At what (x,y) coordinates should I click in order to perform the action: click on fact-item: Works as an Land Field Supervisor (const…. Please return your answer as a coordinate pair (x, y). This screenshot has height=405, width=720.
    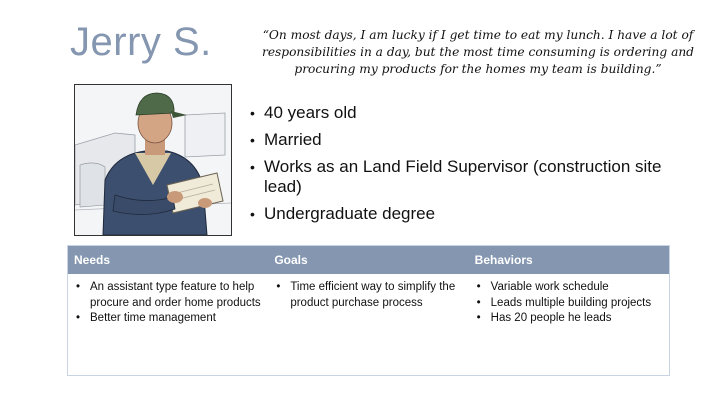
    Looking at the image, I should click on (460, 177).